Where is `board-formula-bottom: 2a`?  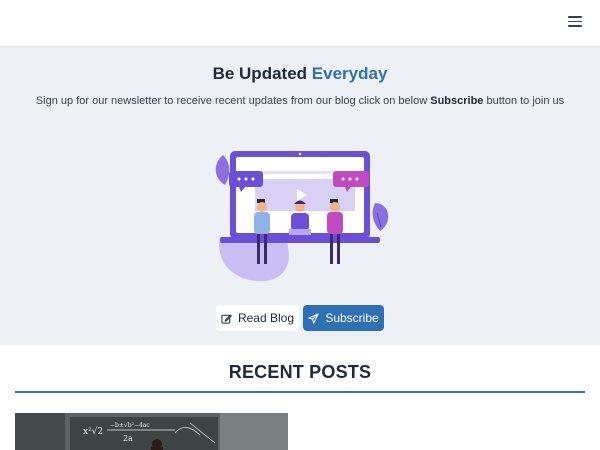 board-formula-bottom: 2a is located at coordinates (128, 438).